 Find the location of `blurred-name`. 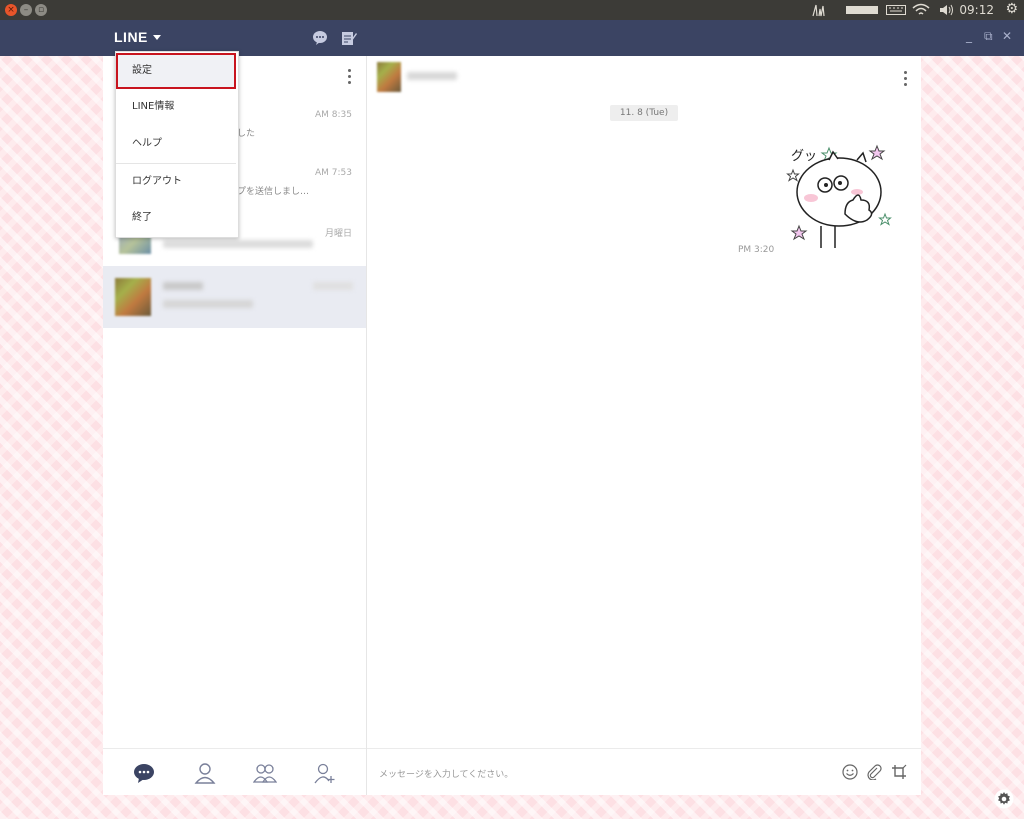

blurred-name is located at coordinates (183, 286).